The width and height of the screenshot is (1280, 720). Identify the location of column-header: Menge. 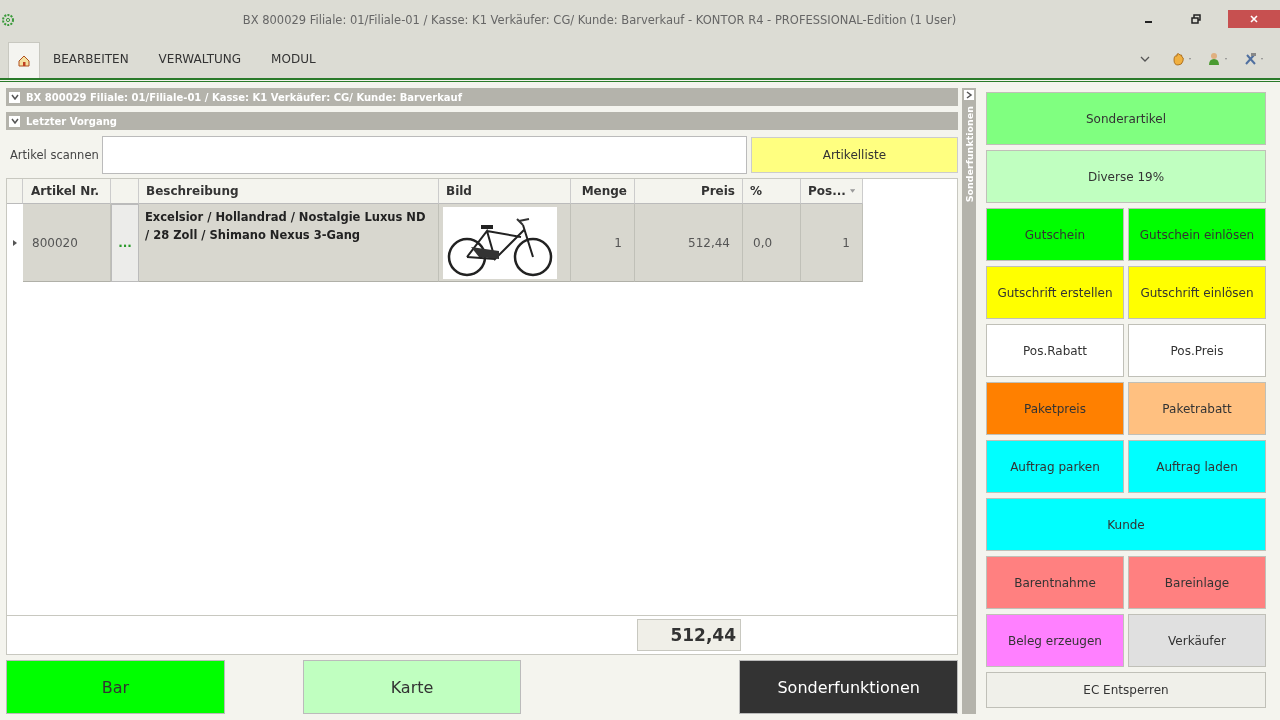
(603, 191).